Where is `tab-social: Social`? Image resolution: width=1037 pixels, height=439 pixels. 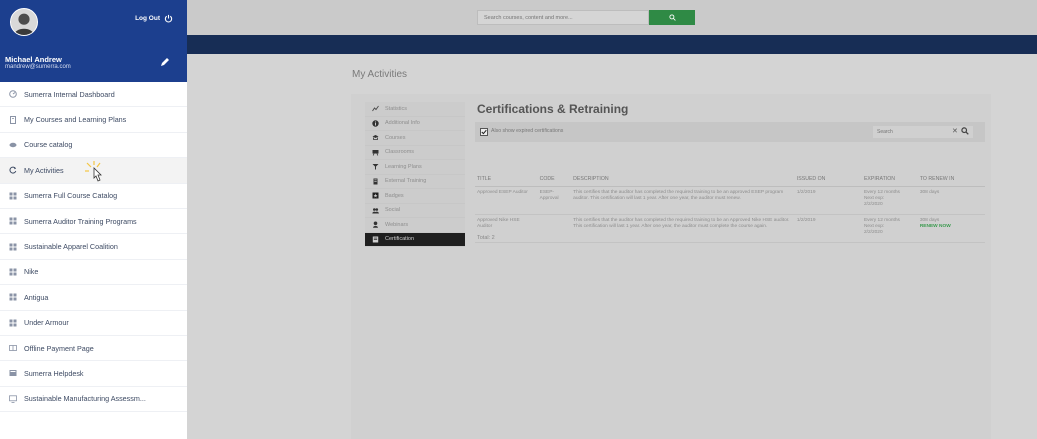
tab-social: Social is located at coordinates (415, 210).